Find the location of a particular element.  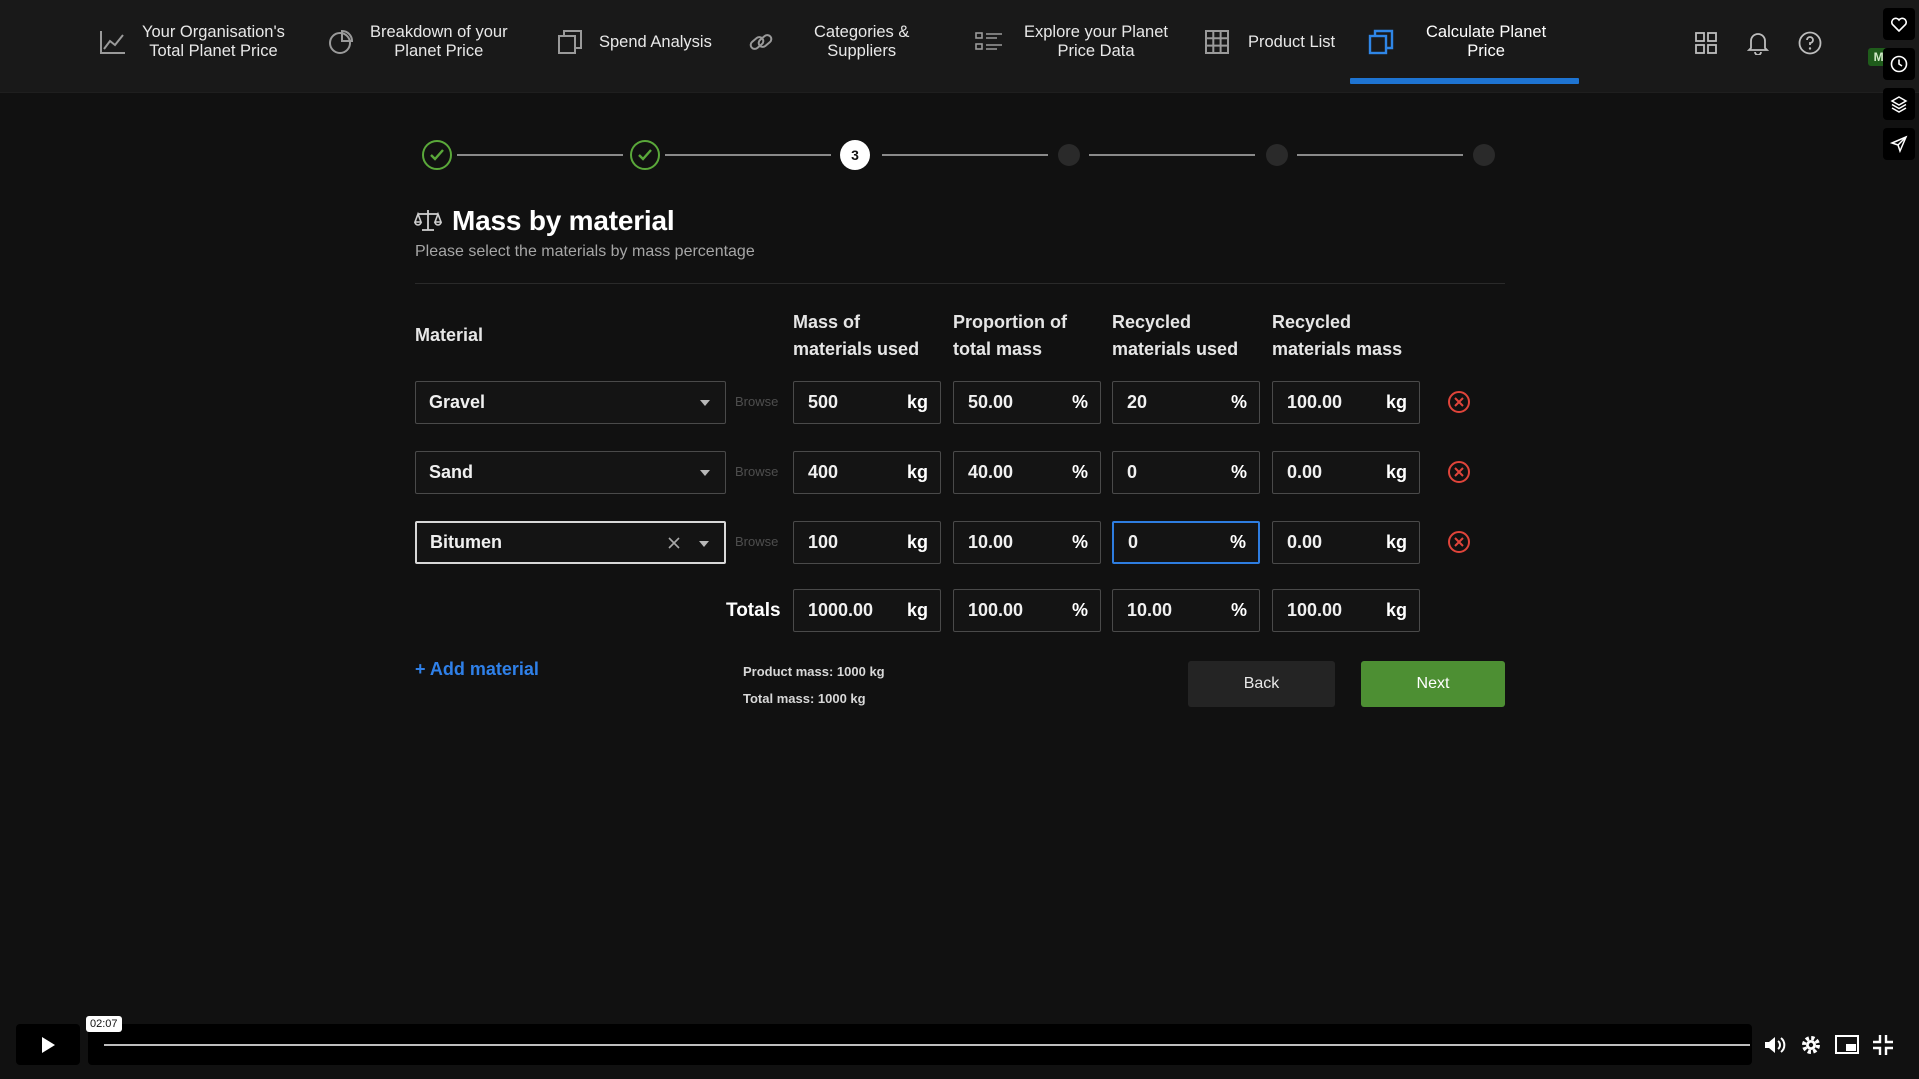

total-recycled-mass-value: 100.00 is located at coordinates (1315, 610).